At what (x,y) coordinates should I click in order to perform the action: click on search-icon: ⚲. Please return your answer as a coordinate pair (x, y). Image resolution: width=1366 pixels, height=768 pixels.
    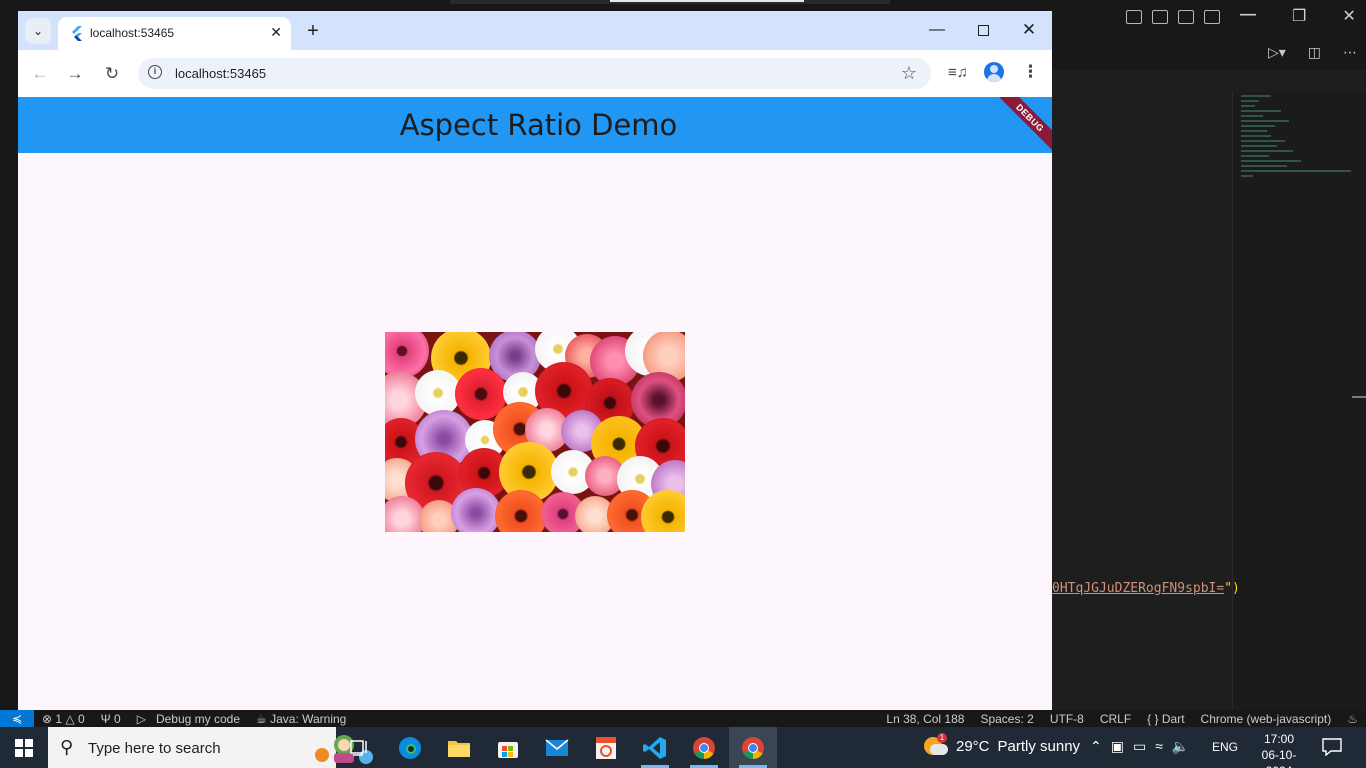
    Looking at the image, I should click on (67, 747).